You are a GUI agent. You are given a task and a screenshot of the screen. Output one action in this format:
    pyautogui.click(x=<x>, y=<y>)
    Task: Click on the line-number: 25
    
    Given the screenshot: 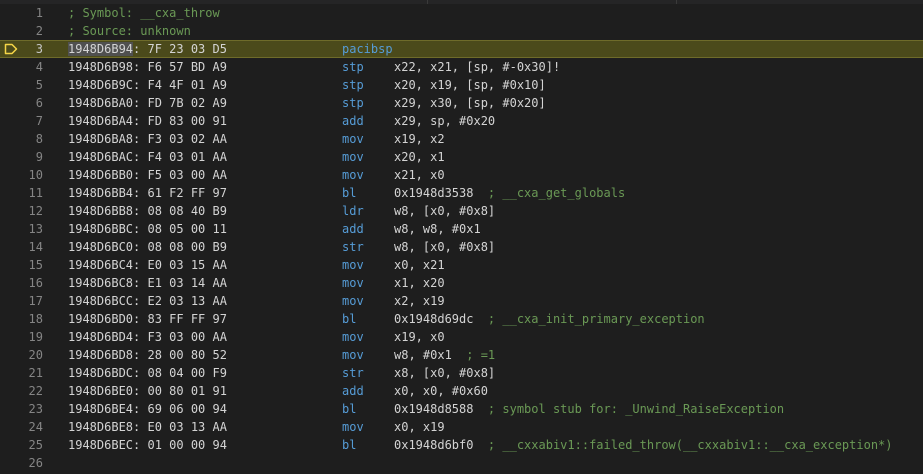 What is the action you would take?
    pyautogui.click(x=35, y=445)
    